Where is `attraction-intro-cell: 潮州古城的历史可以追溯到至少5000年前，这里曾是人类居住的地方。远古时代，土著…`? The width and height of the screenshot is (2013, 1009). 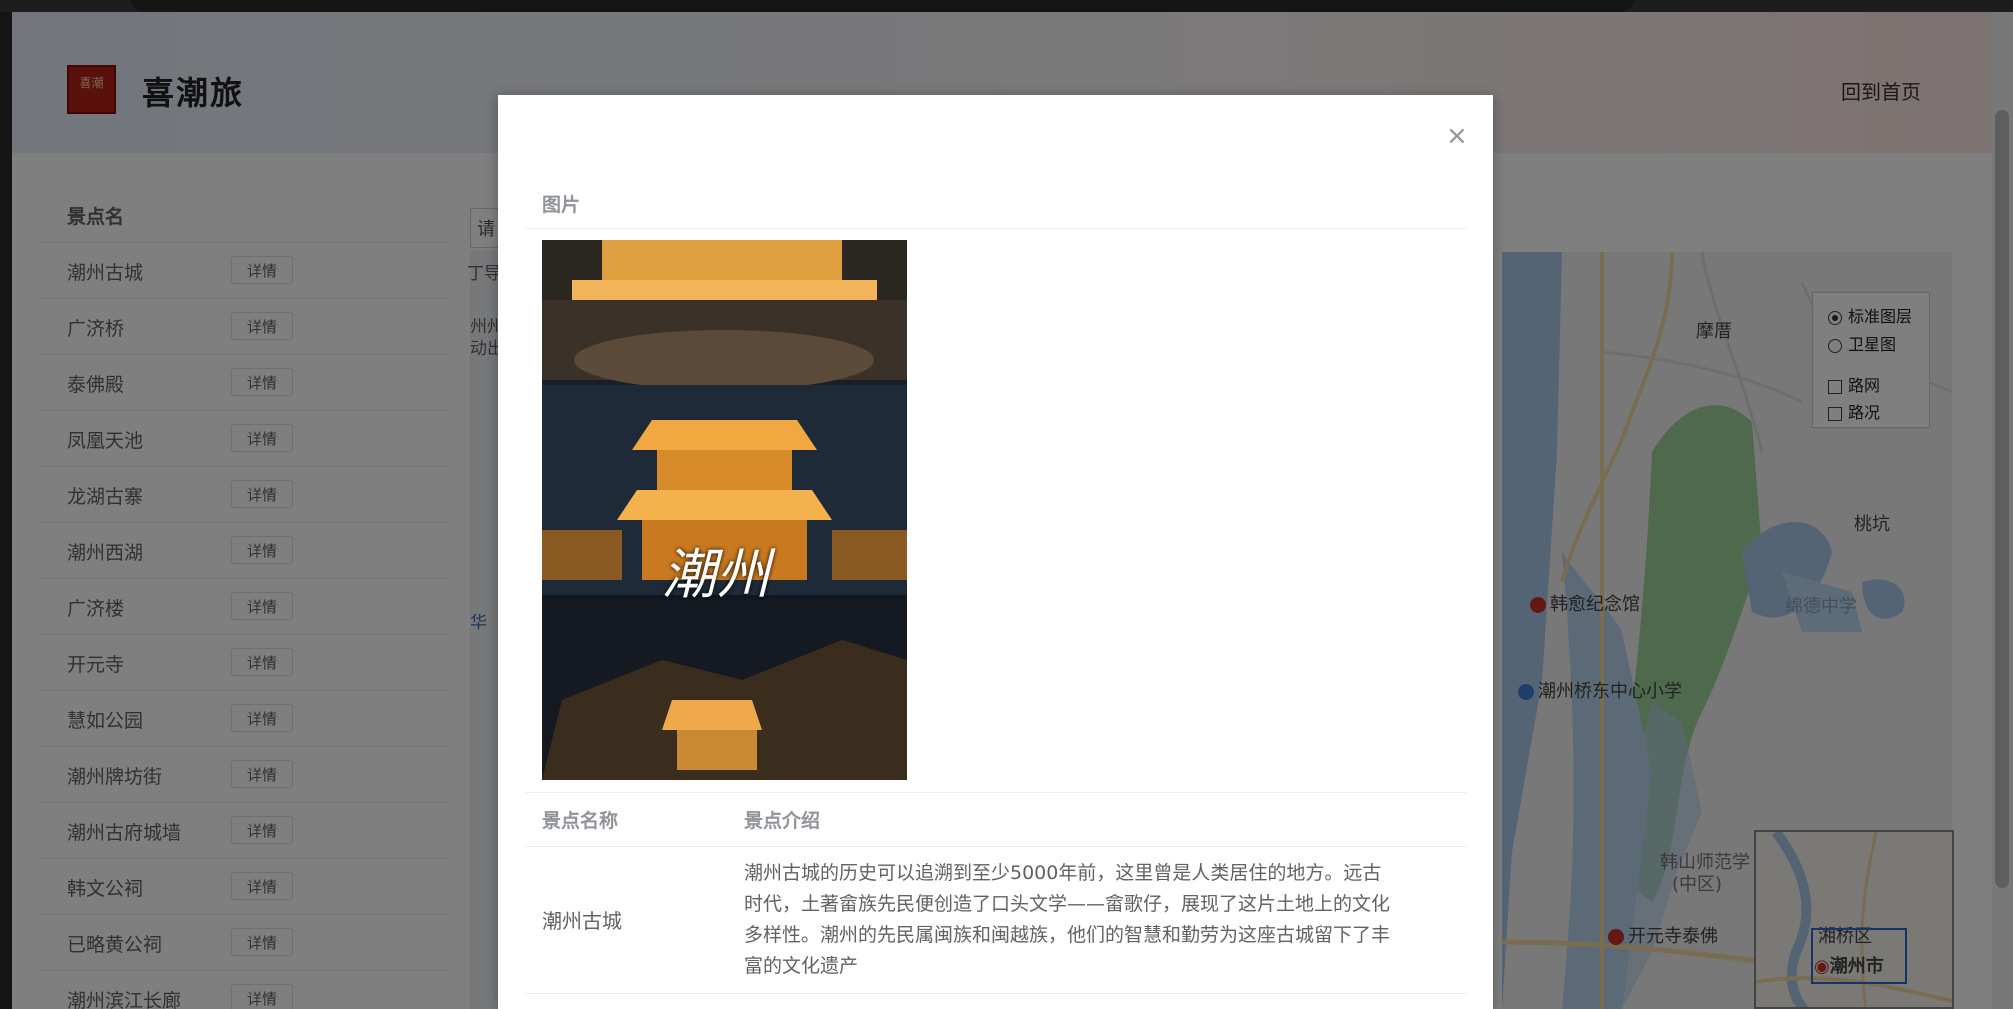
attraction-intro-cell: 潮州古城的历史可以追溯到至少5000年前，这里曾是人类居住的地方。远古时代，土著… is located at coordinates (1067, 919).